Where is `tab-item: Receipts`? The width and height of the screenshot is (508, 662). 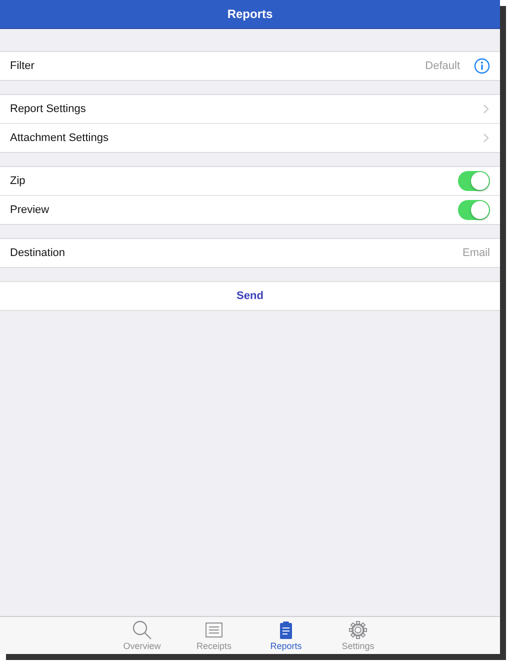 tab-item: Receipts is located at coordinates (214, 635).